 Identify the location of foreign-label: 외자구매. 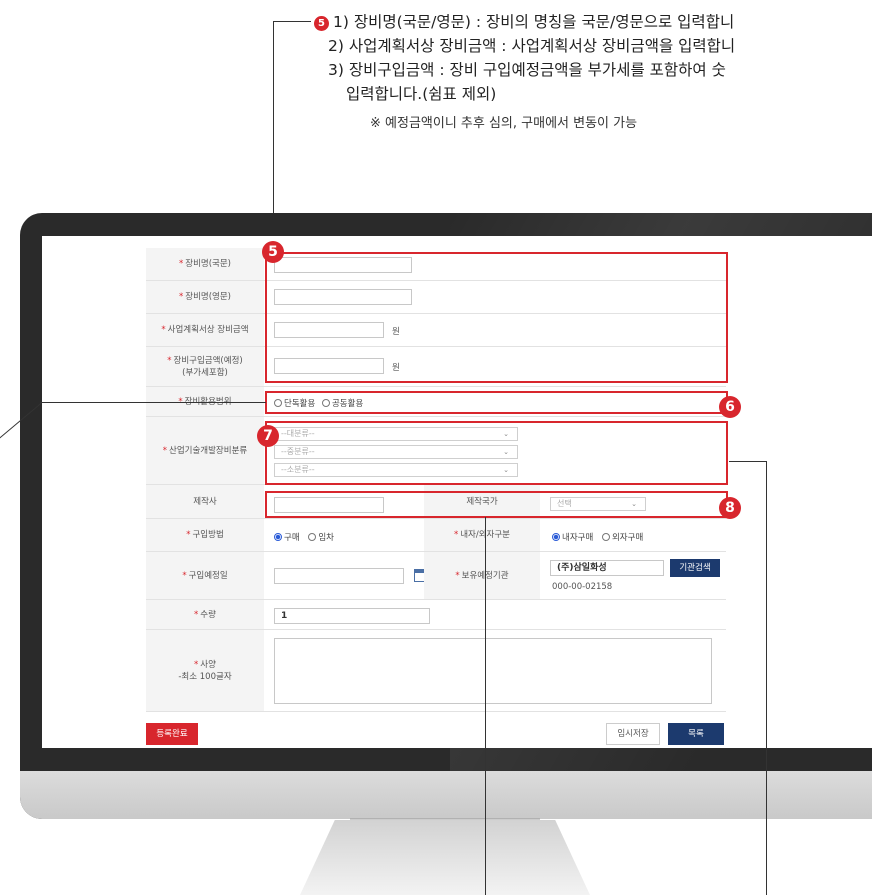
(627, 538).